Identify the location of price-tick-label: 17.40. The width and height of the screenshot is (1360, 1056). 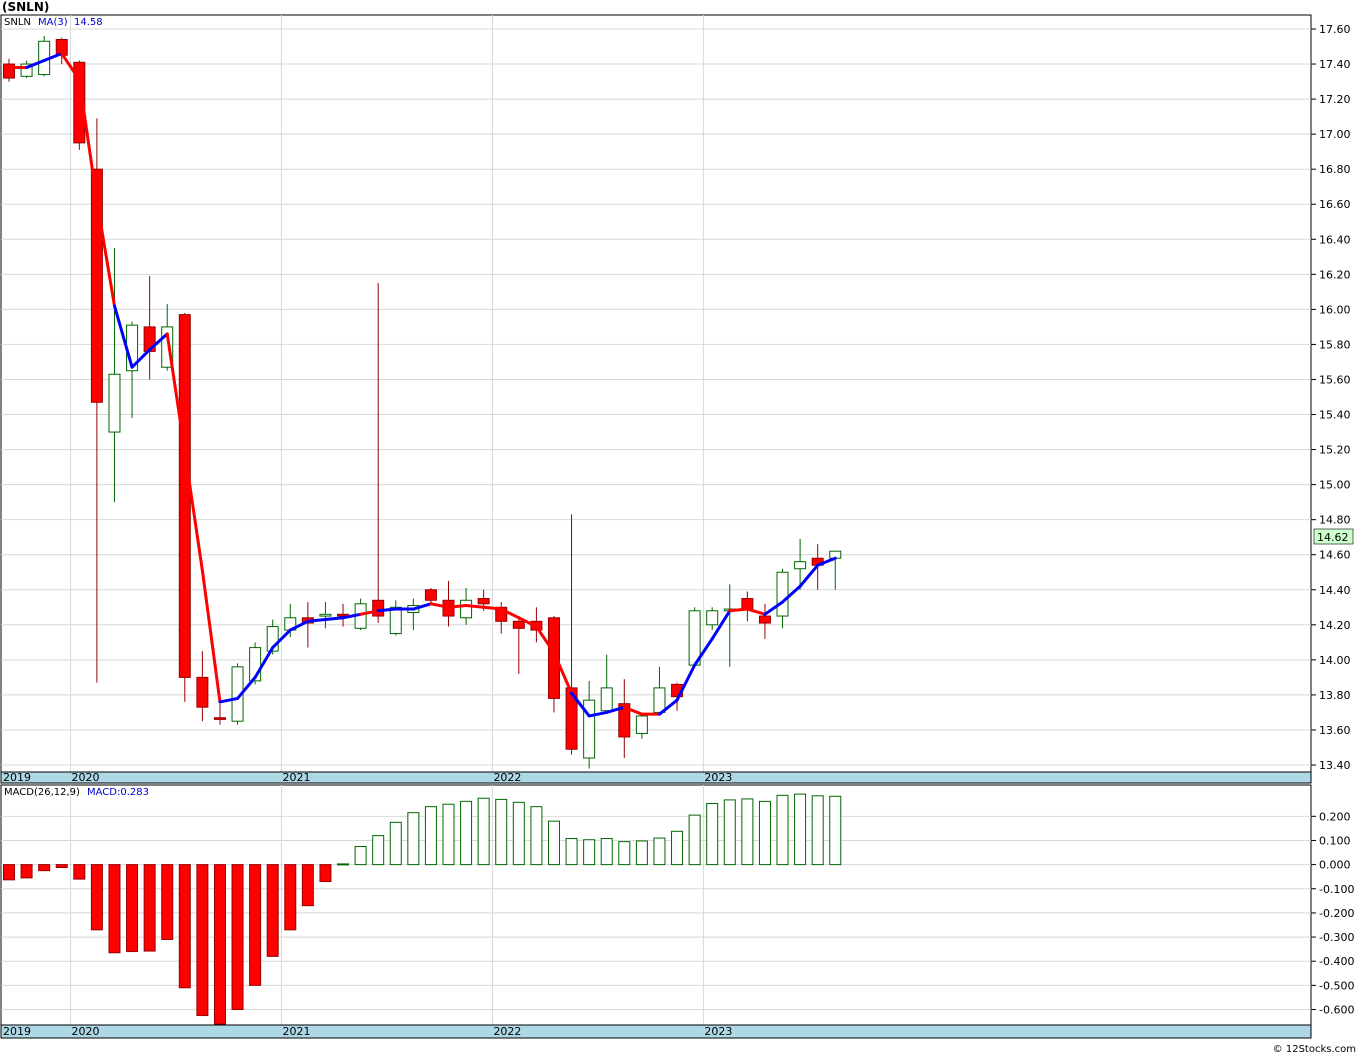
(1335, 64).